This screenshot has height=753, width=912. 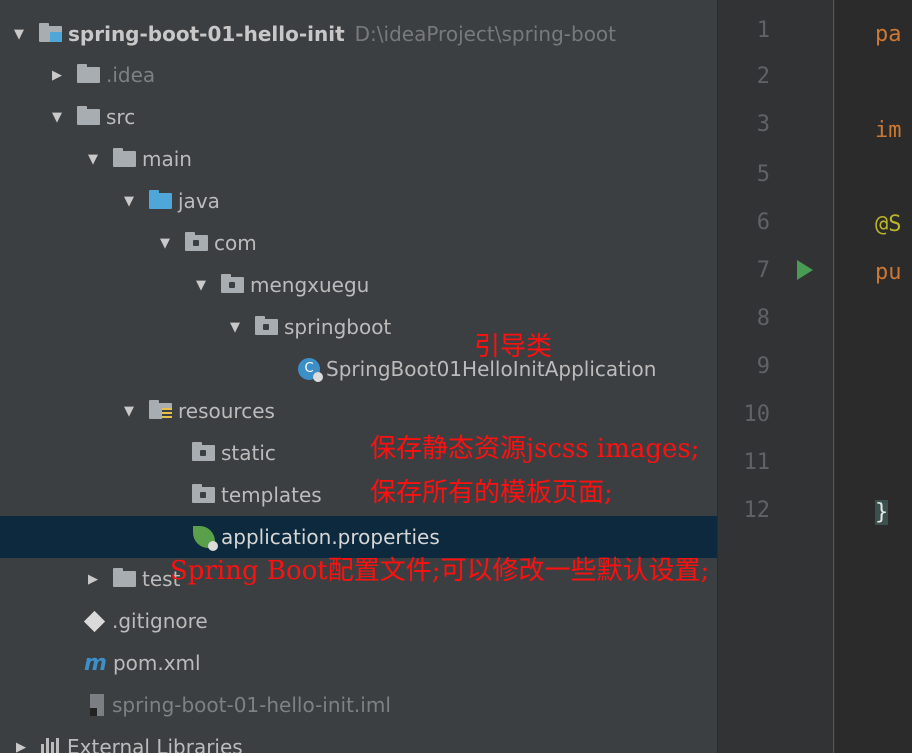 I want to click on tree-label-resources: resources, so click(x=226, y=411).